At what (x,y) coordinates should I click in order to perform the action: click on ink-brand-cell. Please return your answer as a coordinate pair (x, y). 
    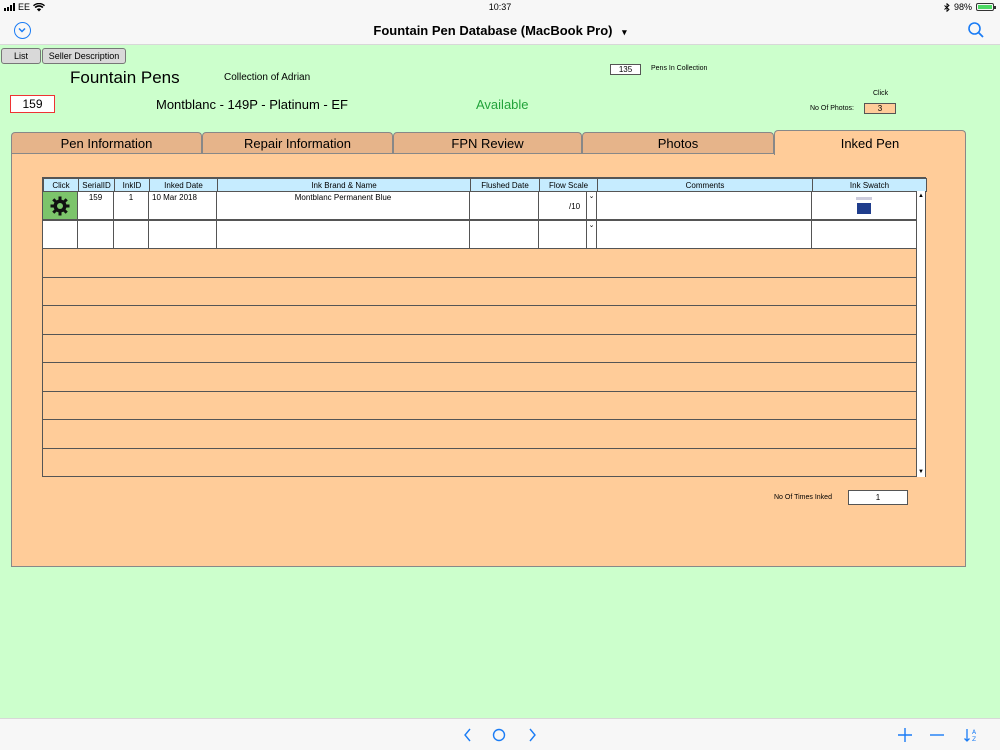
    Looking at the image, I should click on (343, 235).